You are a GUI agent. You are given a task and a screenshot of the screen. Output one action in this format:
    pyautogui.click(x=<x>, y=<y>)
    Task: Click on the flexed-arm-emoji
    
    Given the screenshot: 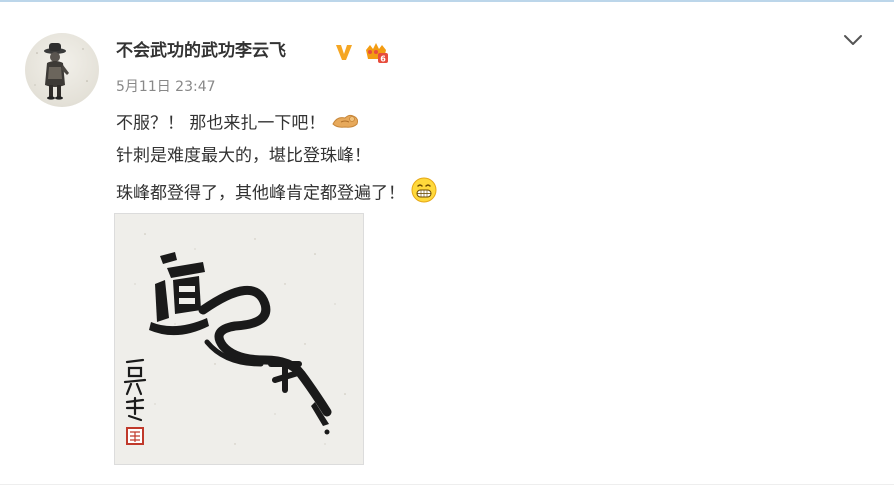 What is the action you would take?
    pyautogui.click(x=346, y=123)
    